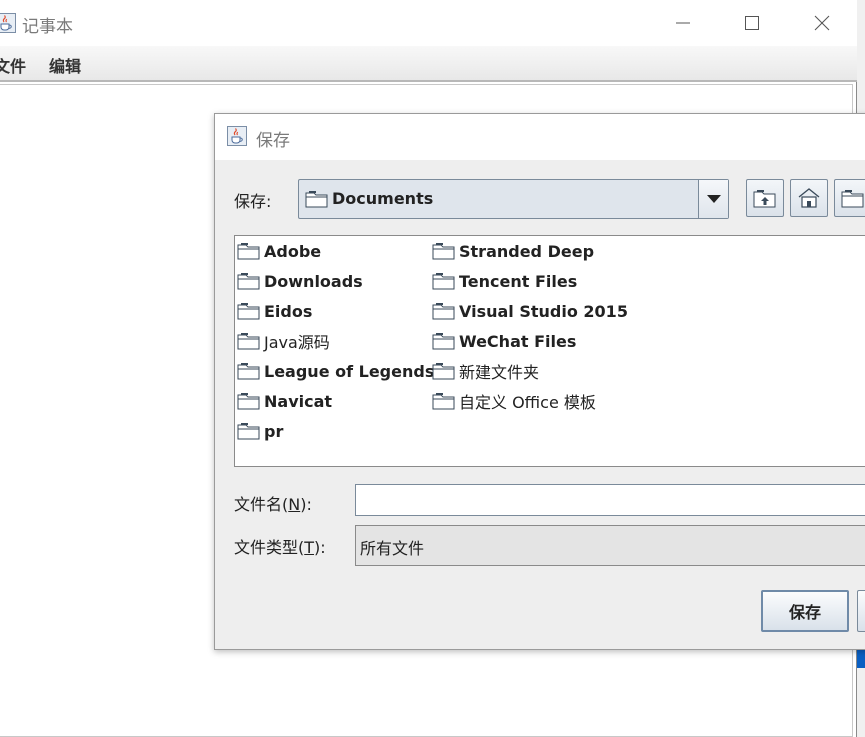  Describe the element at coordinates (293, 251) in the screenshot. I see `folder-item-label: Adobe` at that location.